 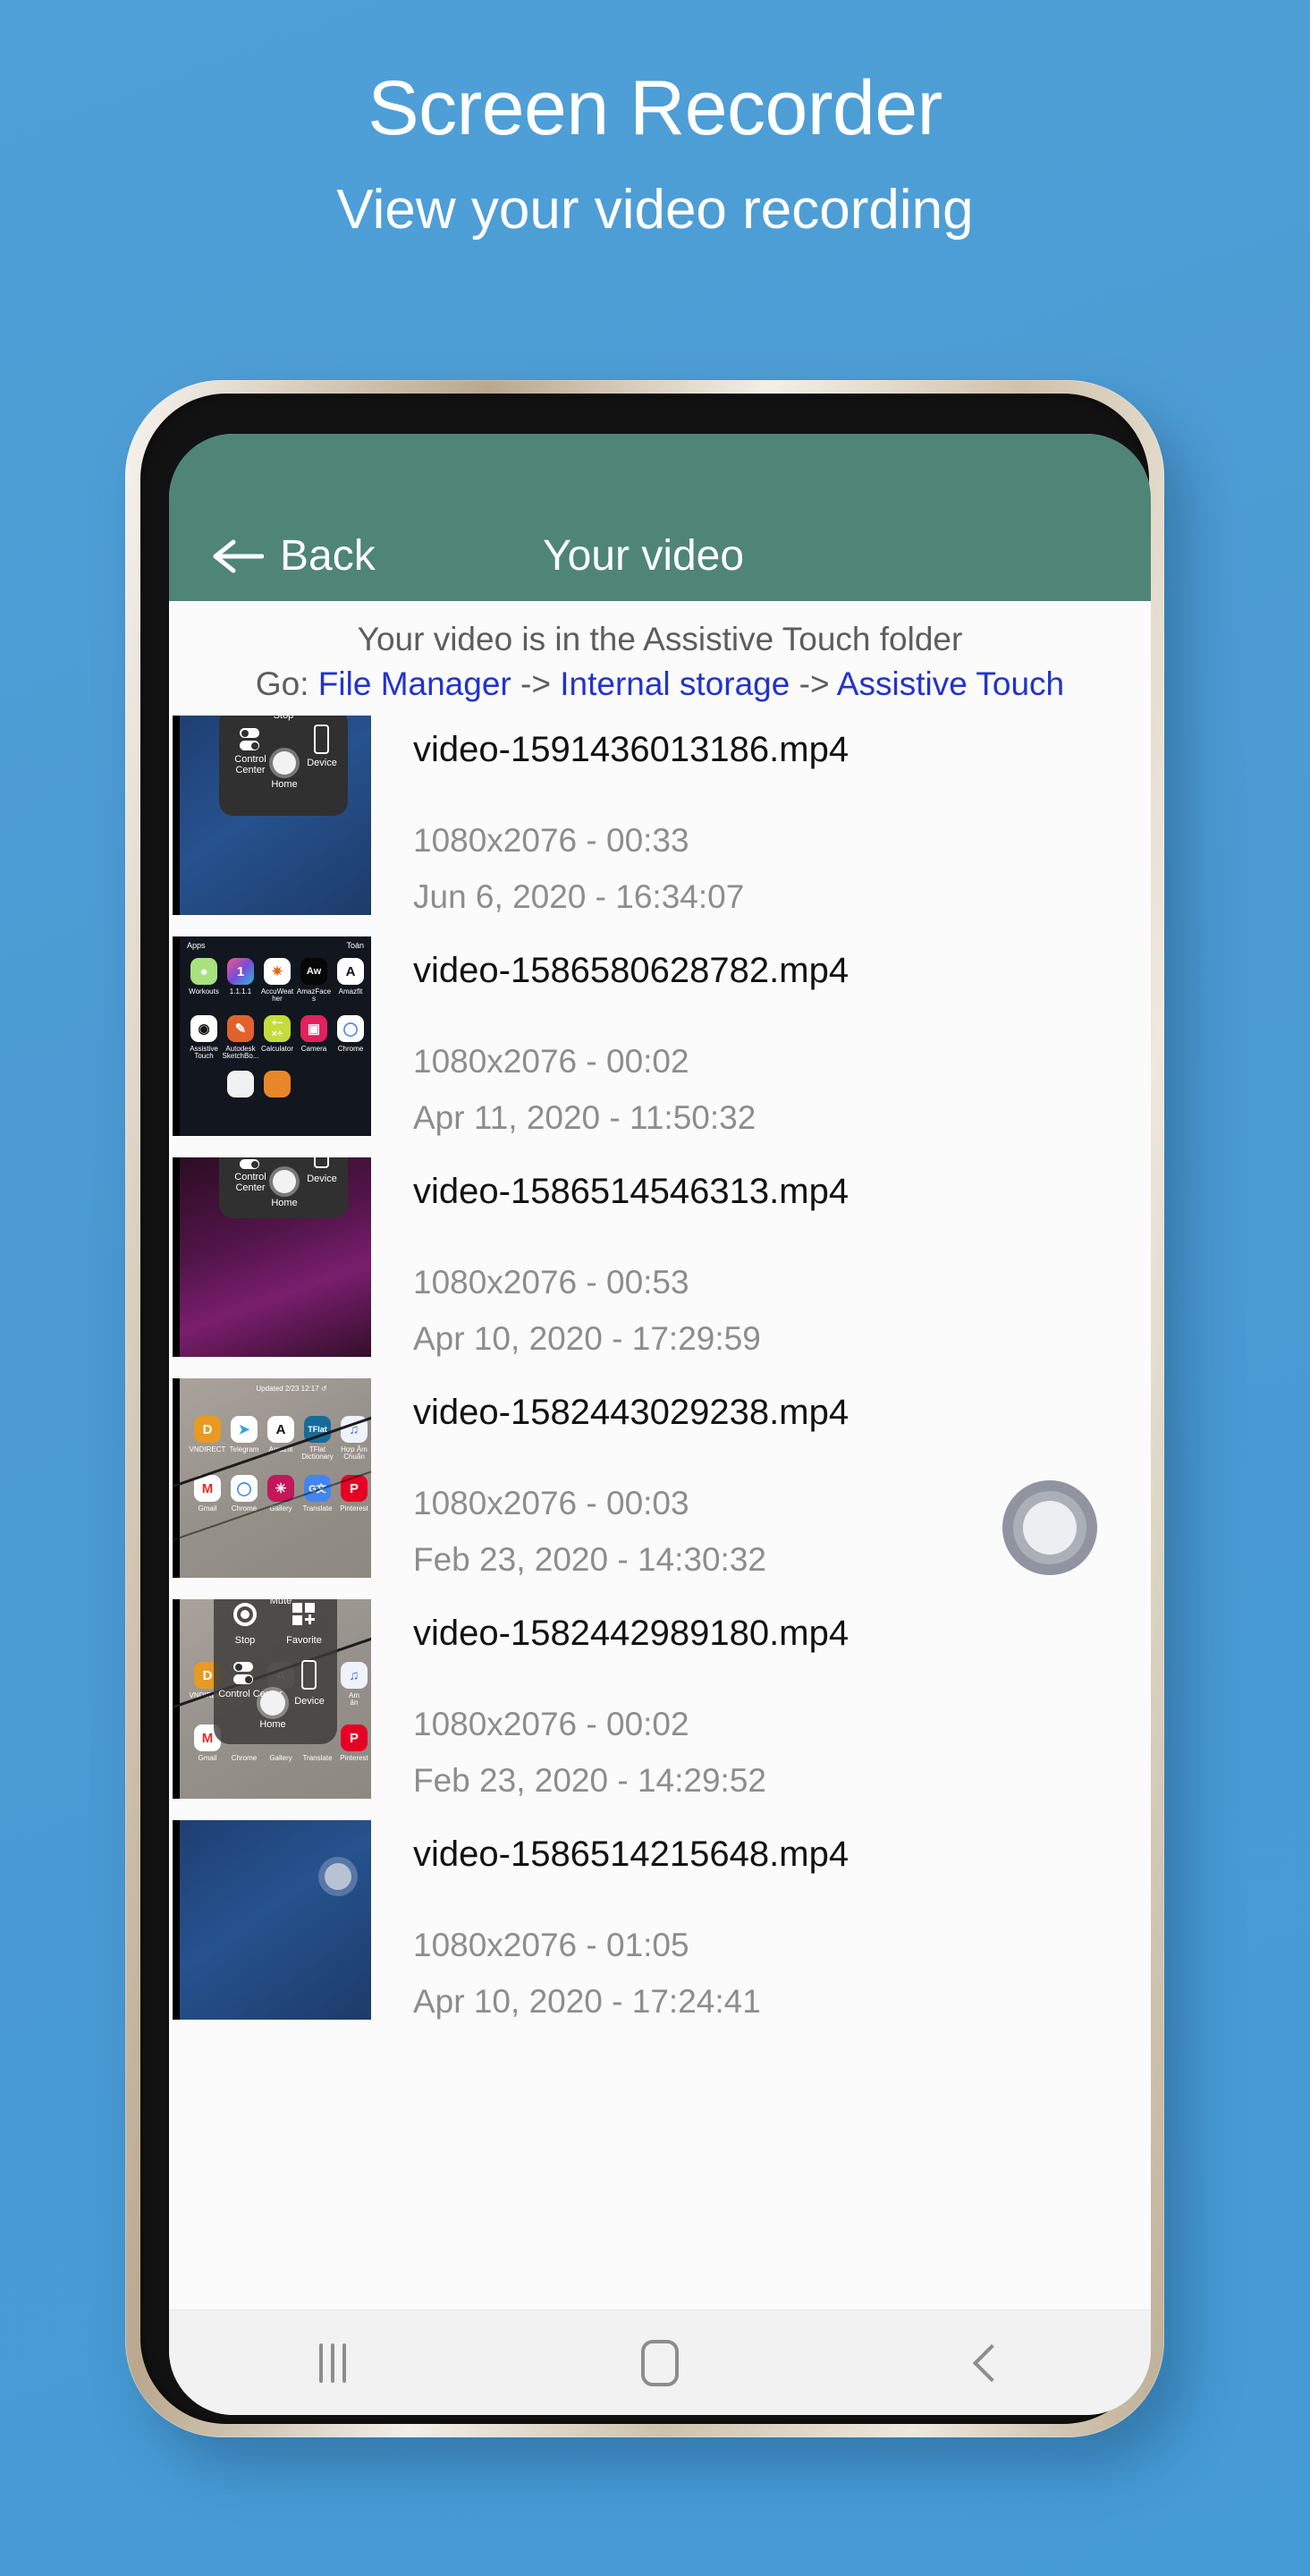 What do you see at coordinates (277, 995) in the screenshot?
I see `app-label-accuweather: AccuWeat her` at bounding box center [277, 995].